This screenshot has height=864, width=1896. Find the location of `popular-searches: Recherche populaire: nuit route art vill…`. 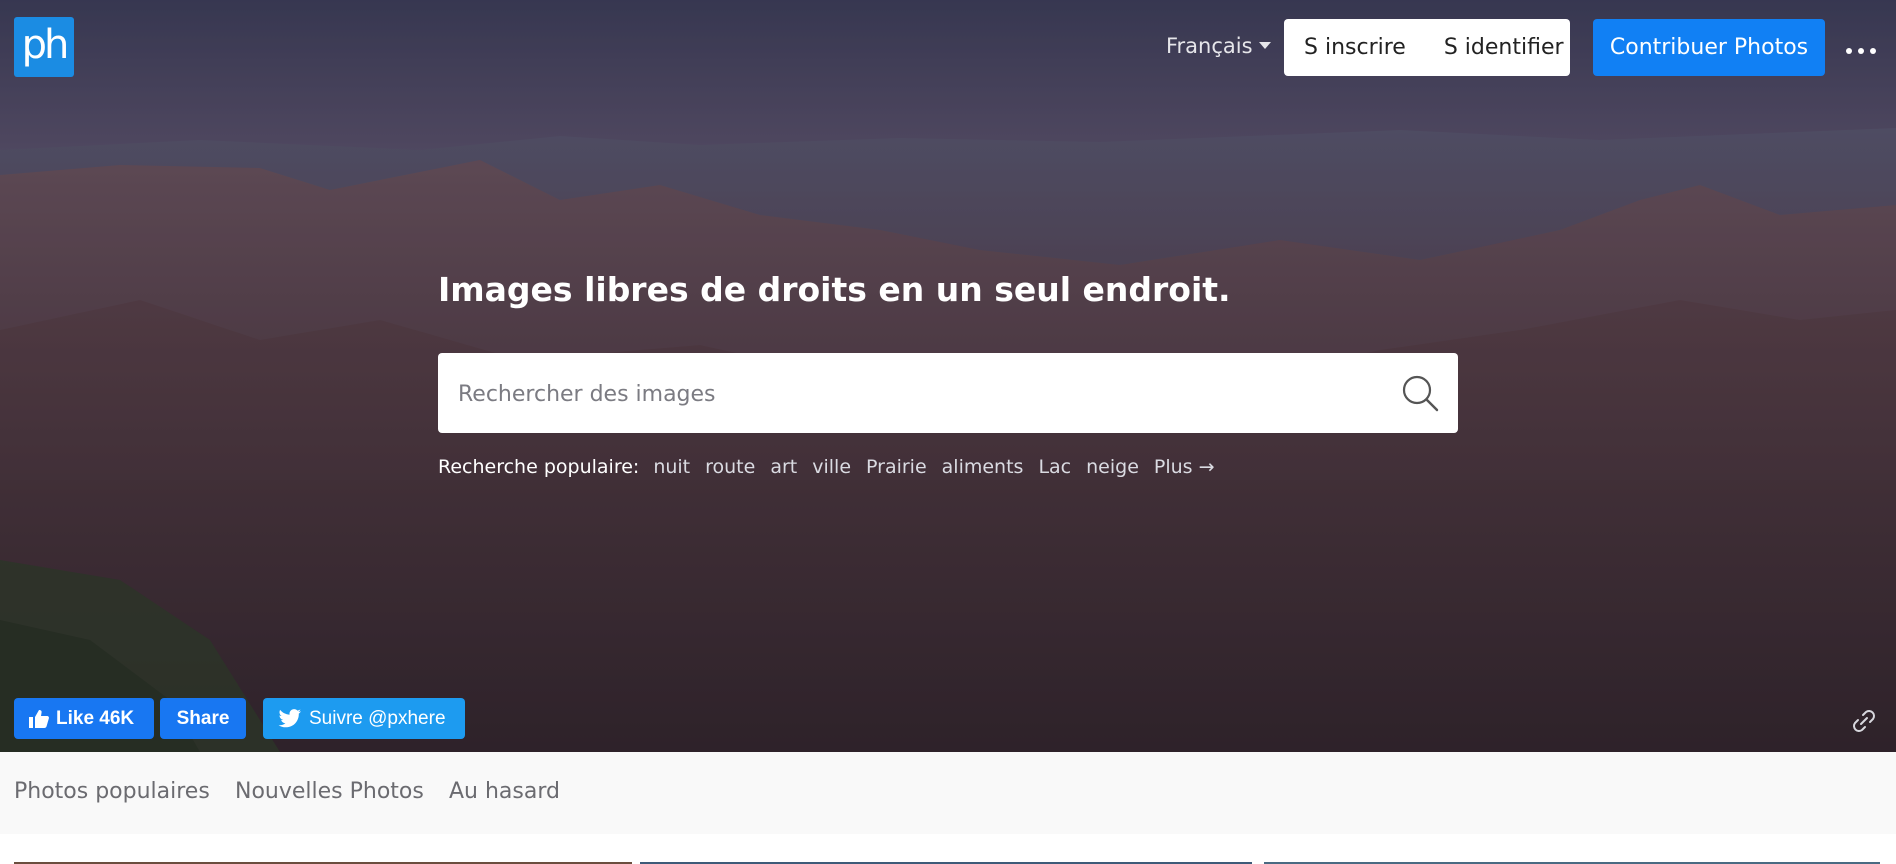

popular-searches: Recherche populaire: nuit route art vill… is located at coordinates (834, 467).